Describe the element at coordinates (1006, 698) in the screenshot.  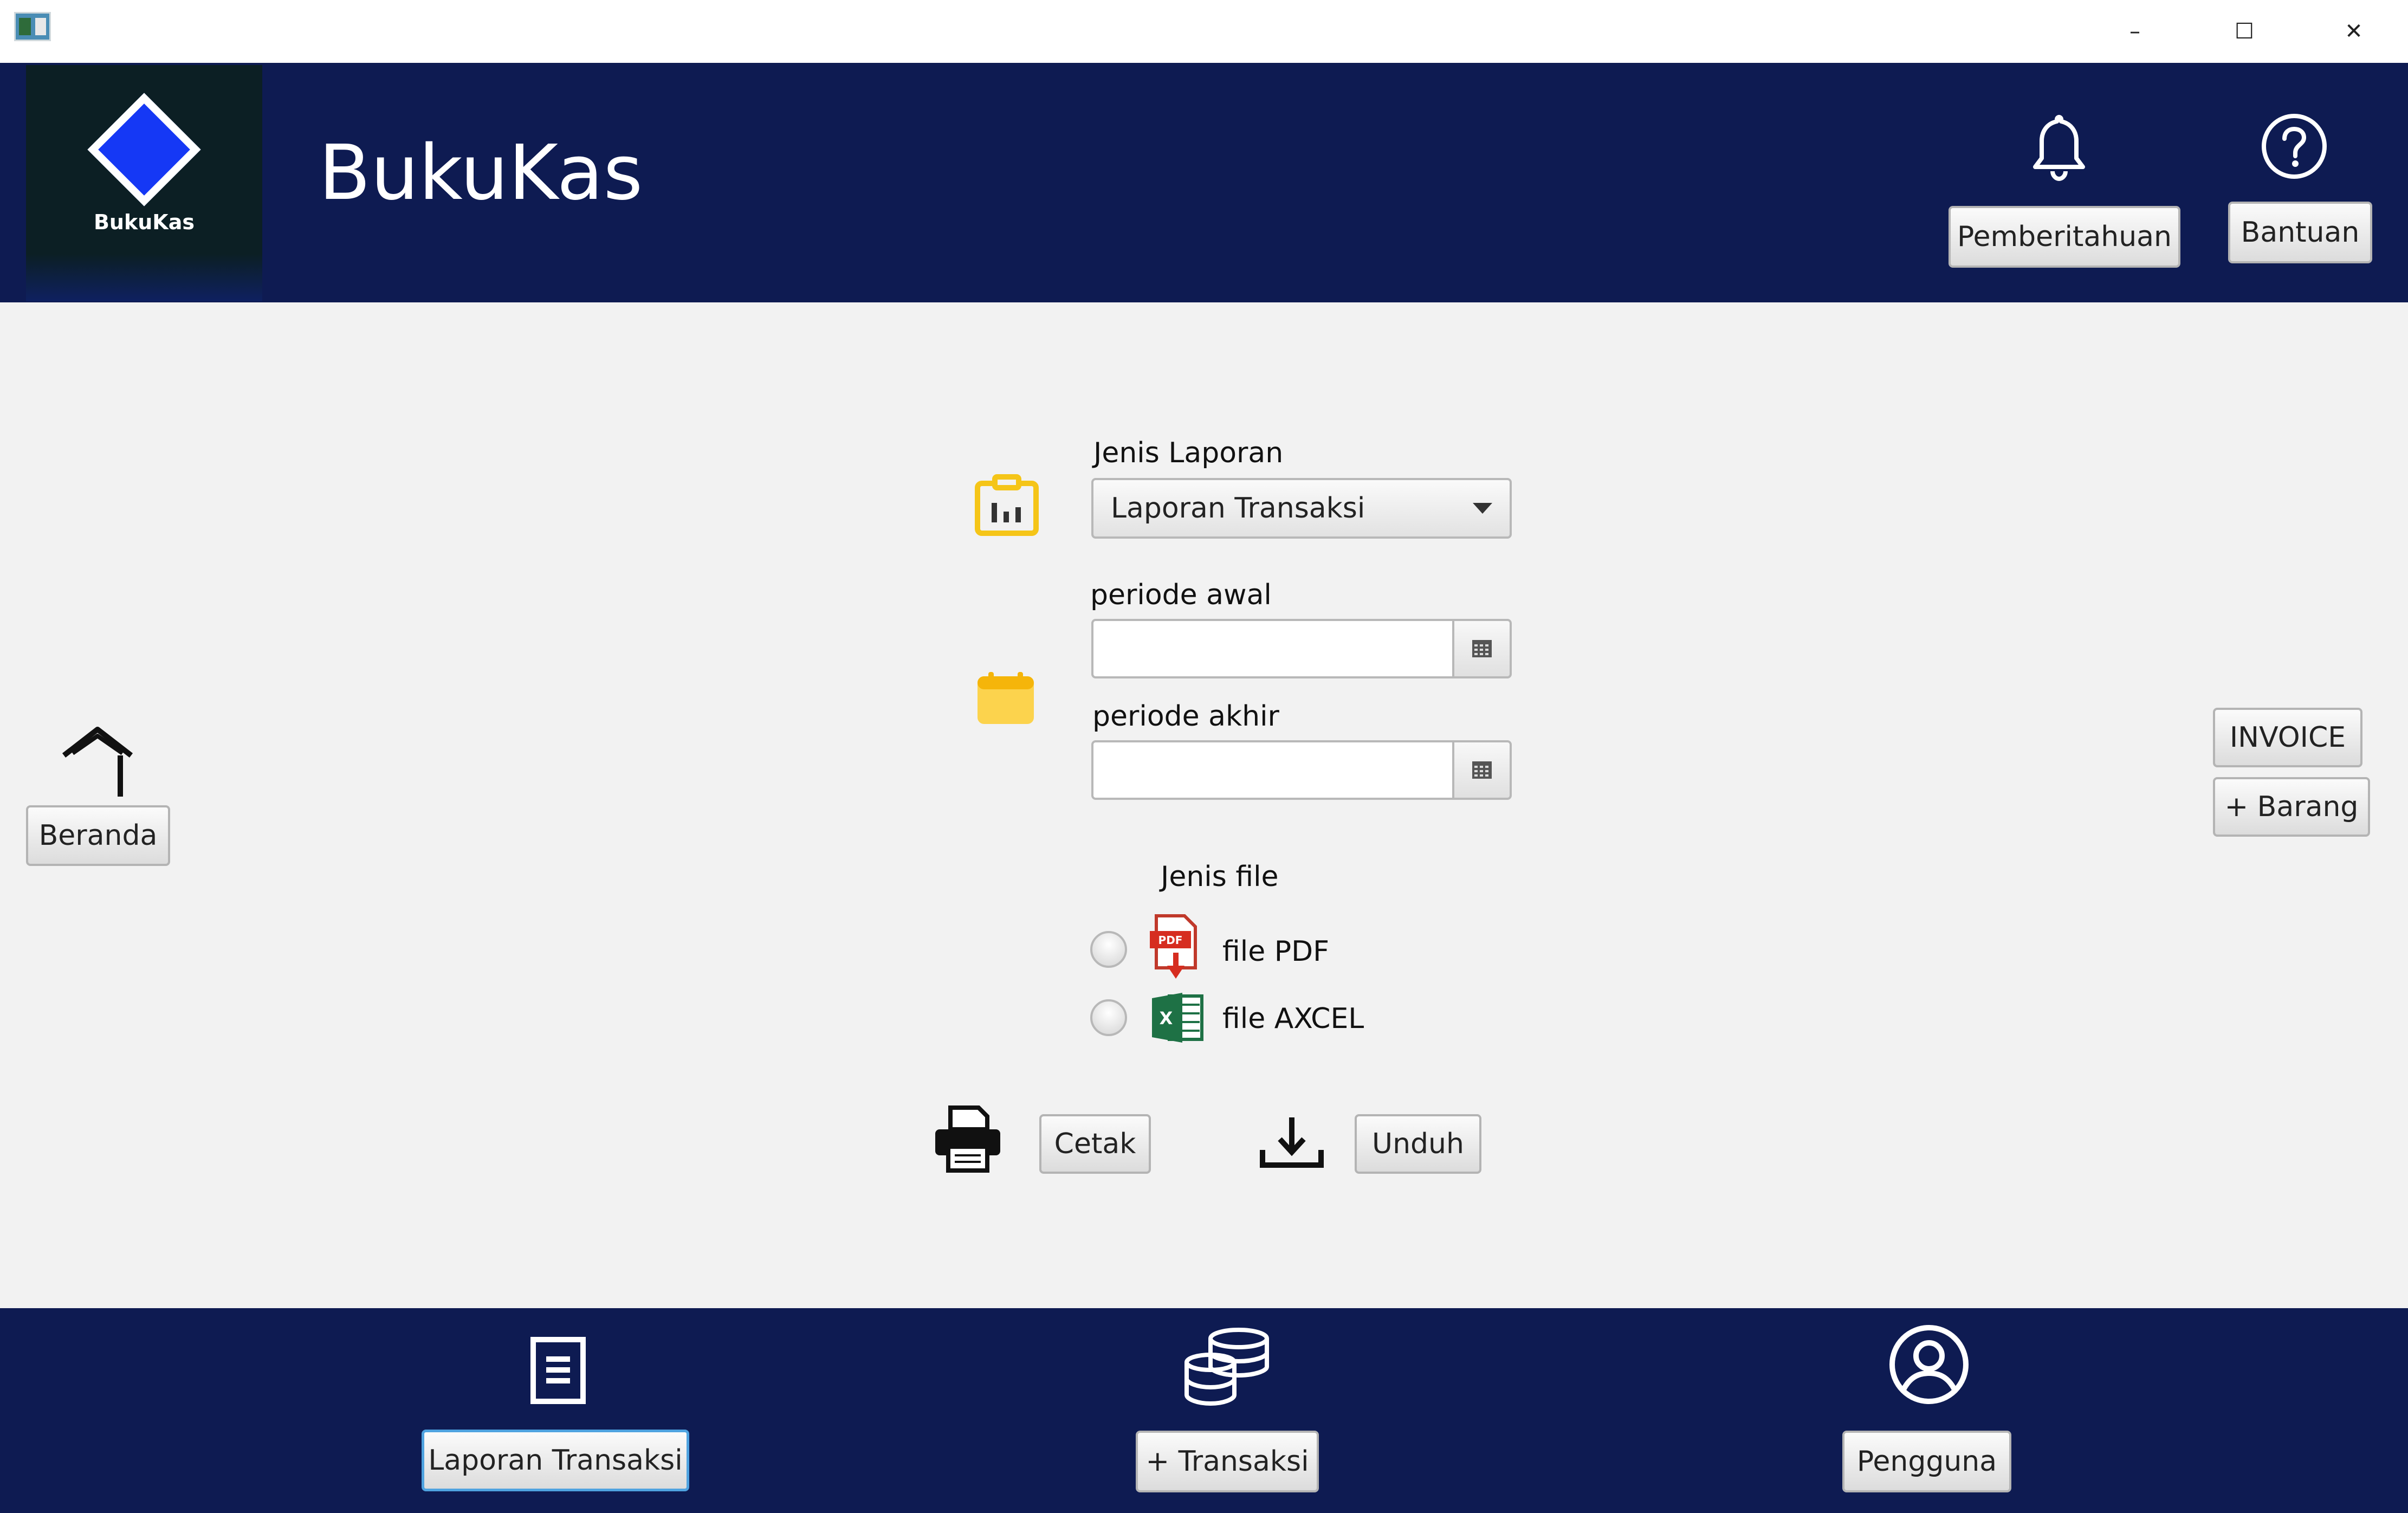
I see `calendar-icon` at that location.